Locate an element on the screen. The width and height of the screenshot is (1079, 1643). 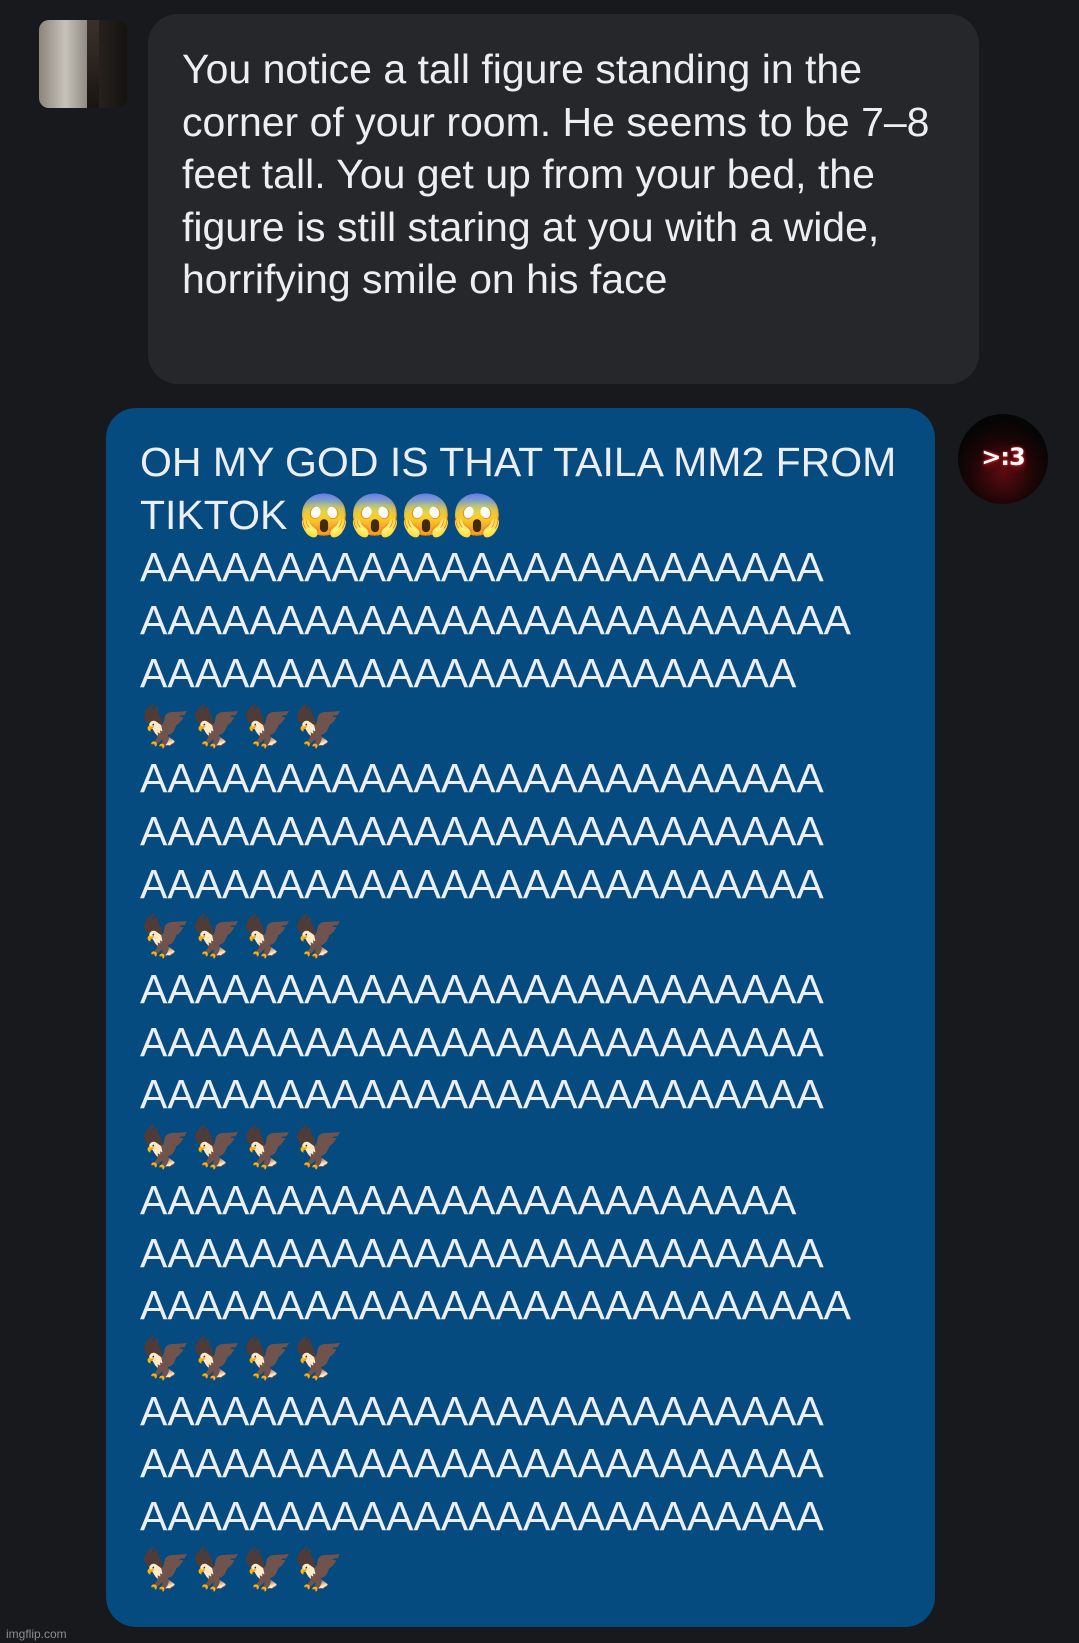
sender-avatar: >:3 is located at coordinates (1003, 459).